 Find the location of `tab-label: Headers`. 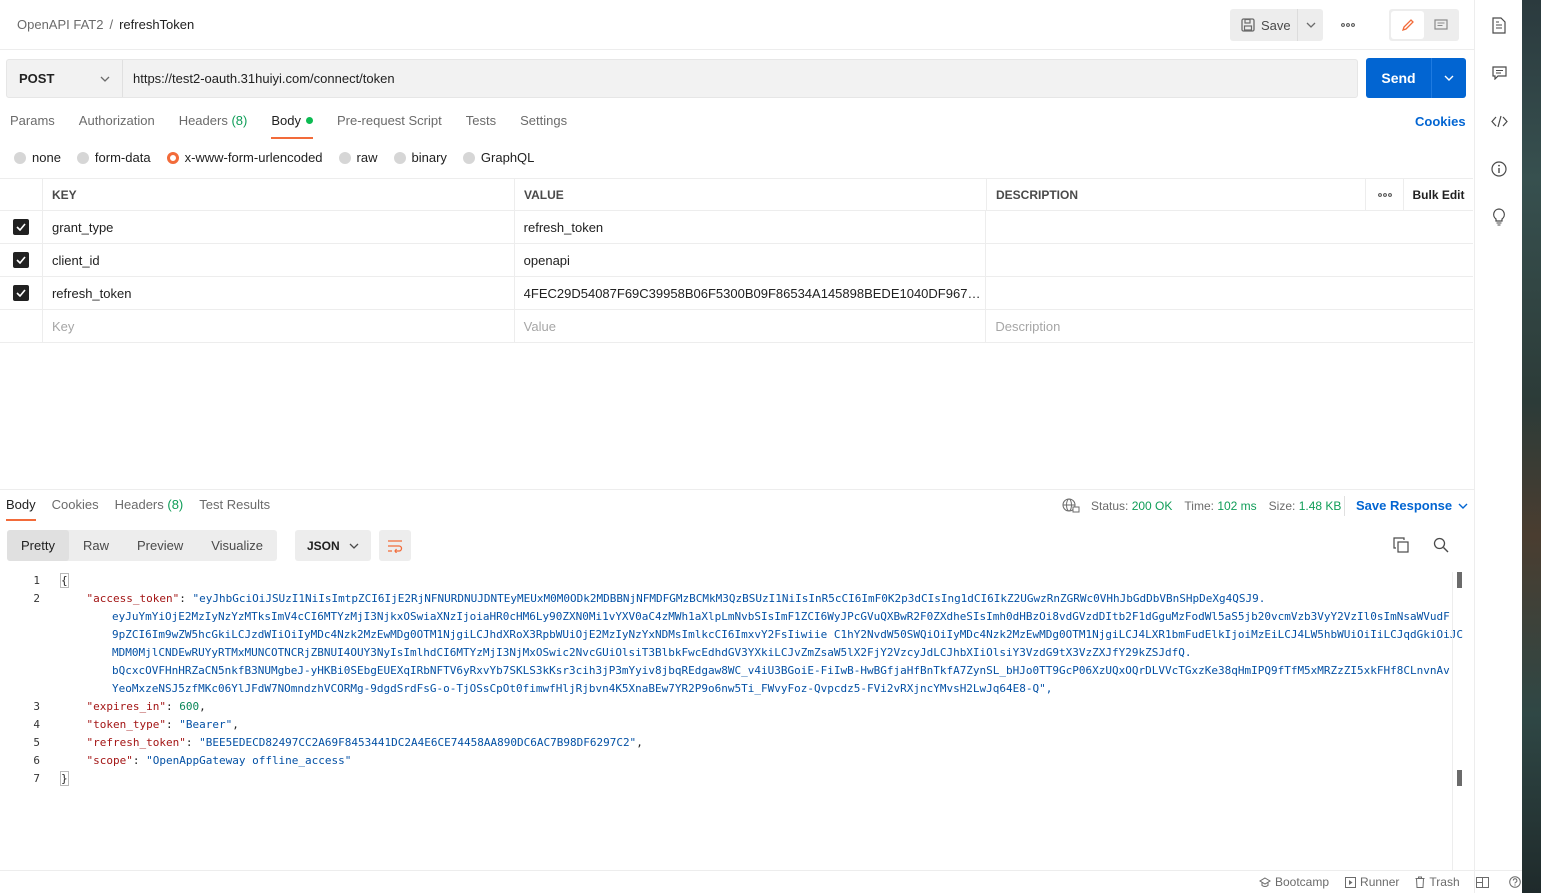

tab-label: Headers is located at coordinates (203, 120).